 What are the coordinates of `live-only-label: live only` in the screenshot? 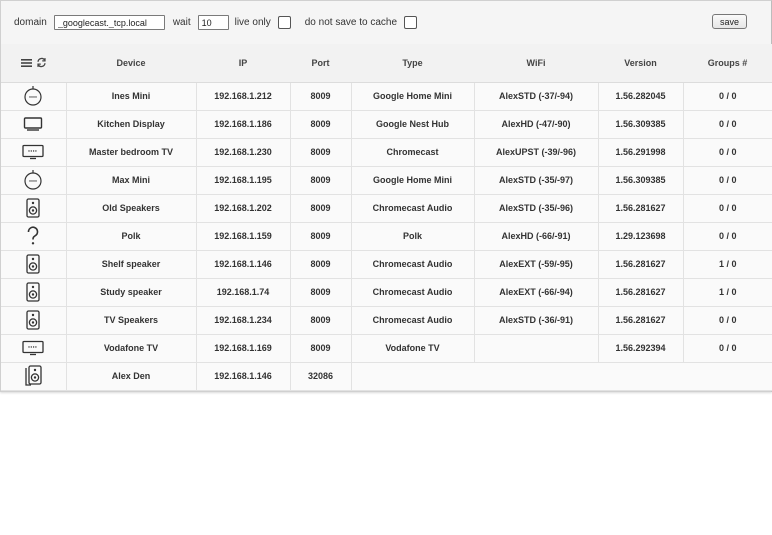 It's located at (252, 22).